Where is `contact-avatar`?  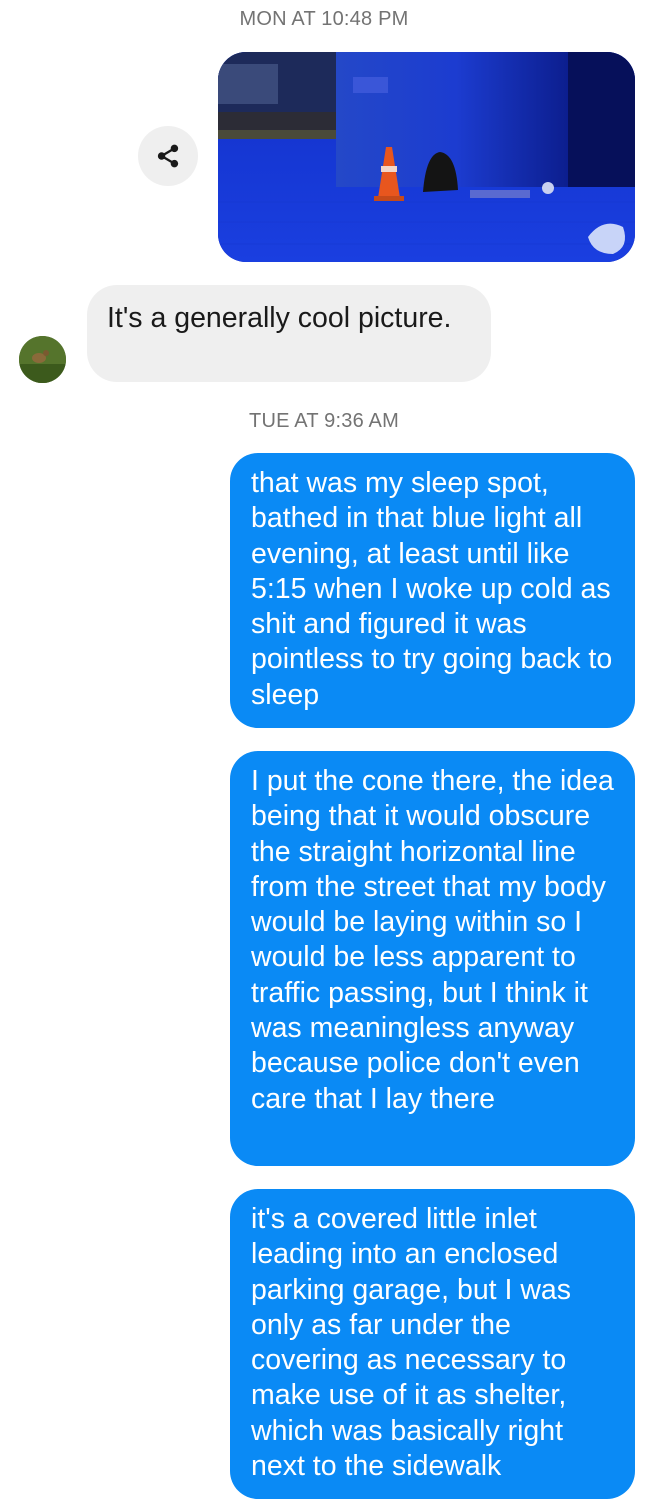
contact-avatar is located at coordinates (42, 359).